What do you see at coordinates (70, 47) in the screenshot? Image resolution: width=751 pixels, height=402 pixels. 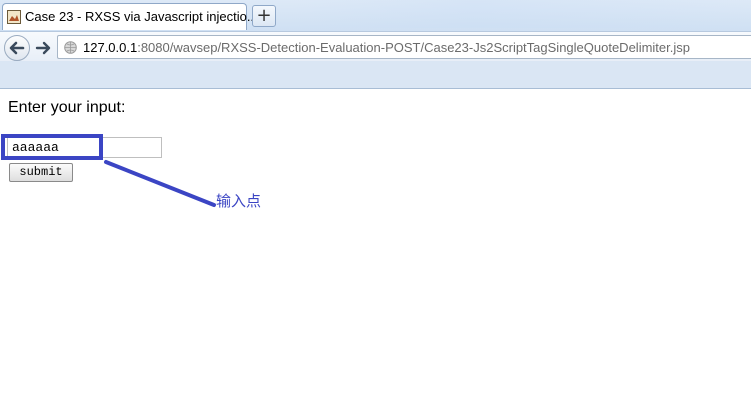 I see `globe-icon` at bounding box center [70, 47].